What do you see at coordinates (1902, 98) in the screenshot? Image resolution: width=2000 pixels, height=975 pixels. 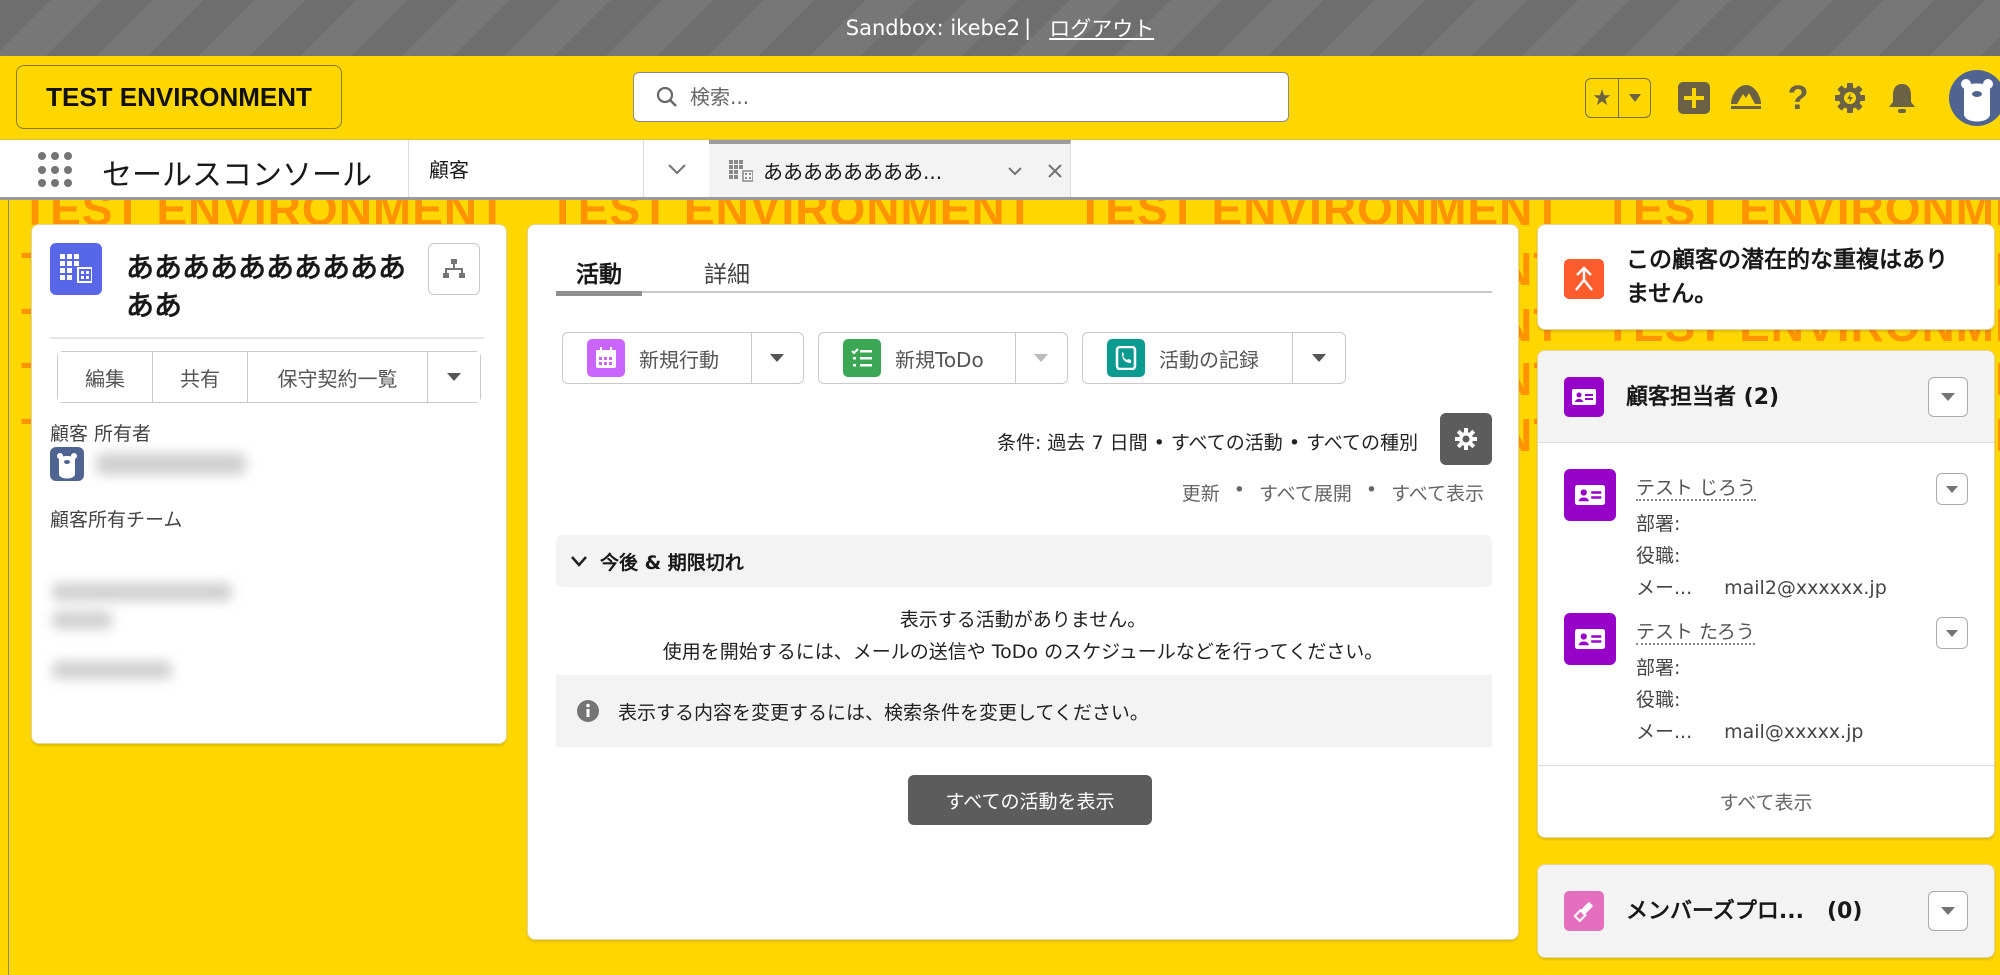 I see `notification-bell-icon` at bounding box center [1902, 98].